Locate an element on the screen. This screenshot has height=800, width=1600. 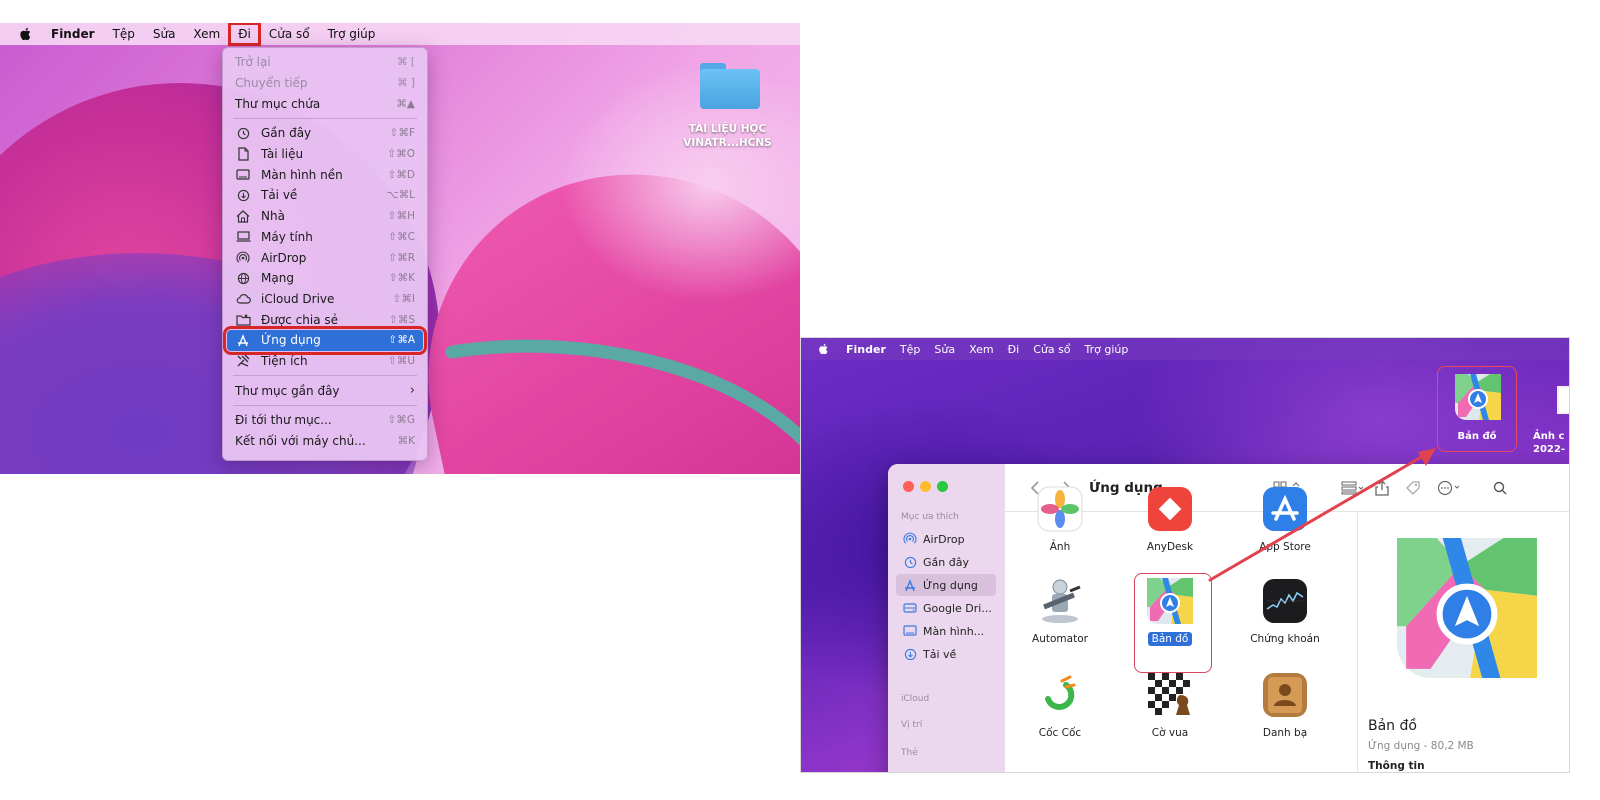
go-menu-item-label: Trở lại is located at coordinates (253, 62).